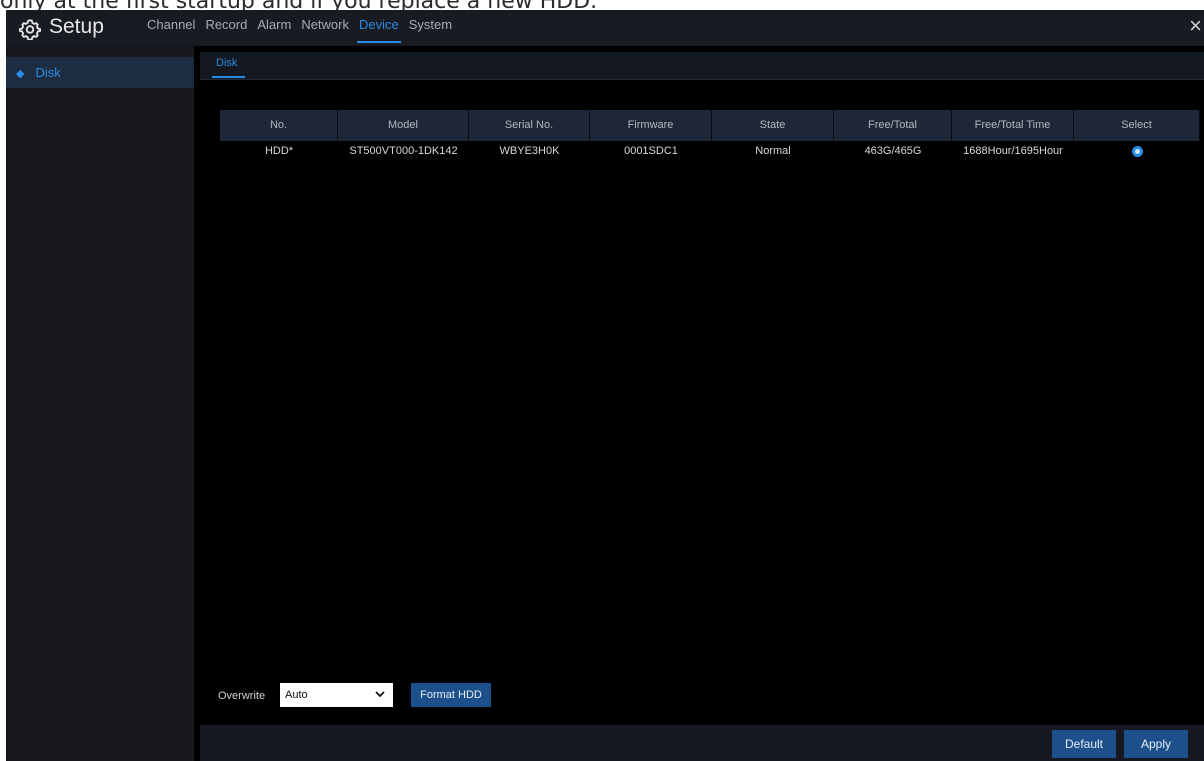 The image size is (1204, 761). I want to click on close-icon: ×, so click(1195, 26).